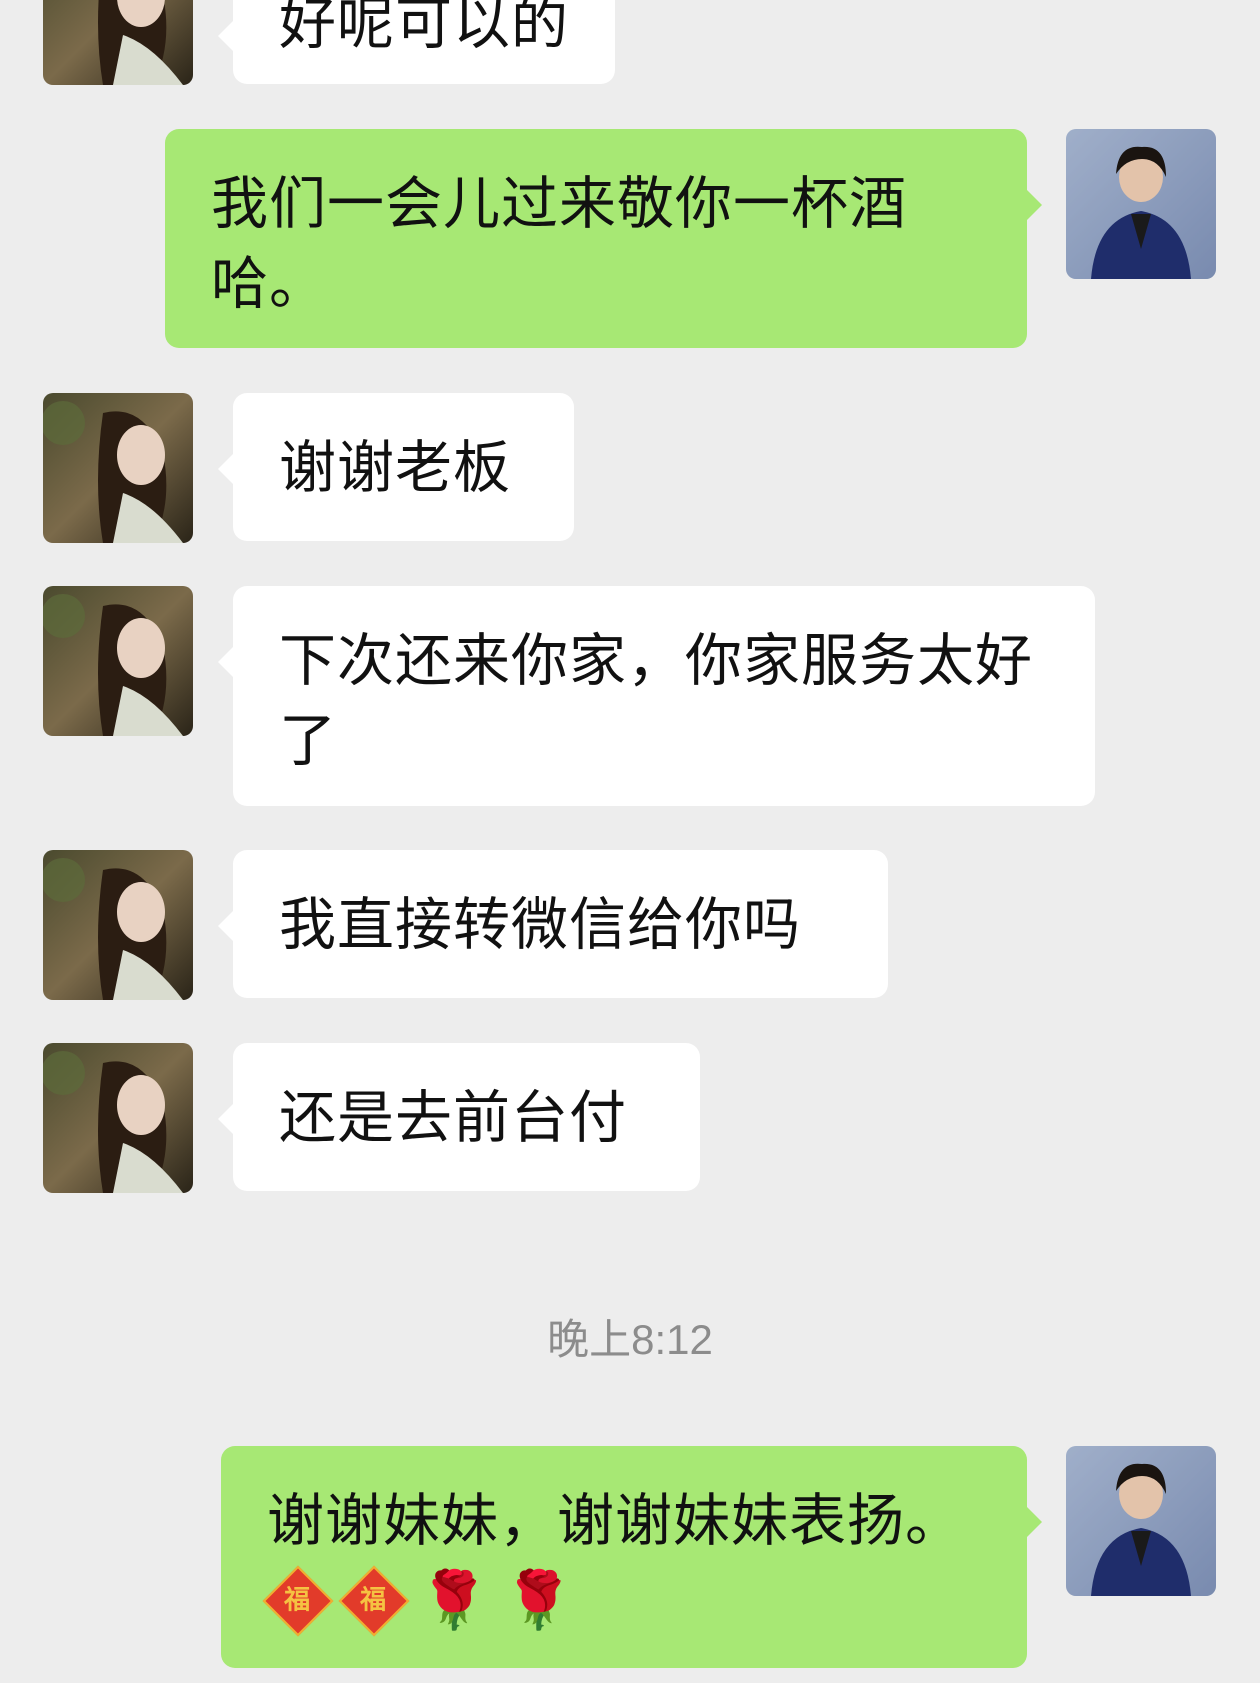 The image size is (1260, 1683). What do you see at coordinates (621, 1601) in the screenshot?
I see `emoji-row: 福 福 🌹 🌹` at bounding box center [621, 1601].